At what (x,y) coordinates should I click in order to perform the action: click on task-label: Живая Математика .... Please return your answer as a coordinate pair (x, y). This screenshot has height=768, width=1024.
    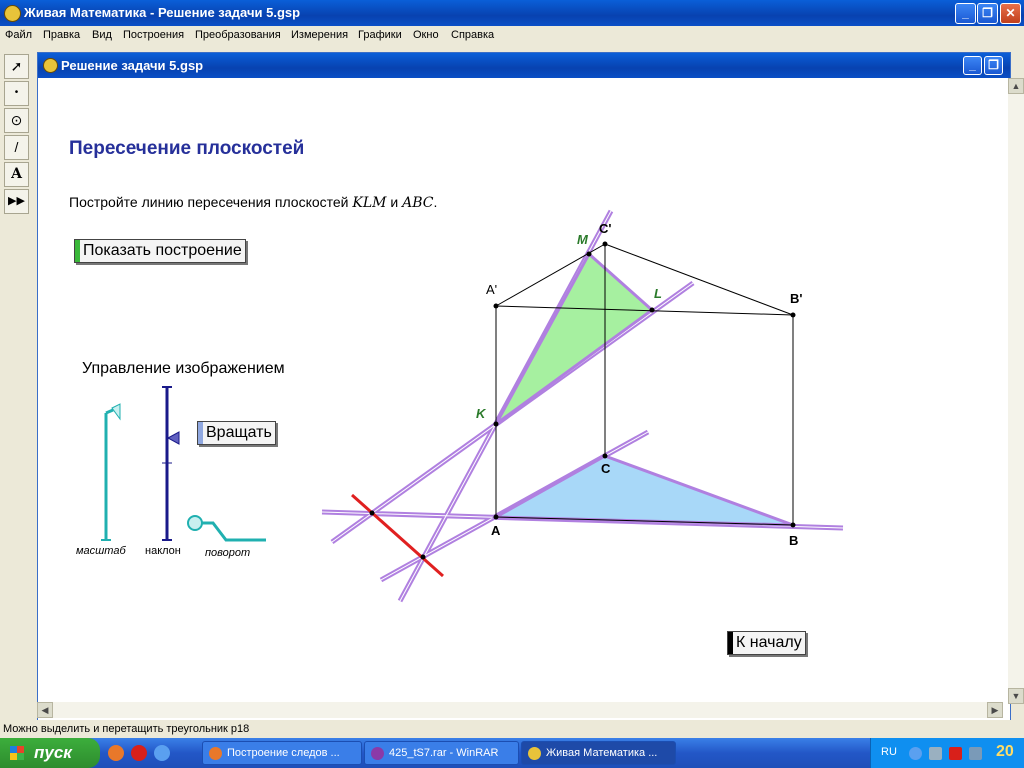
    Looking at the image, I should click on (602, 753).